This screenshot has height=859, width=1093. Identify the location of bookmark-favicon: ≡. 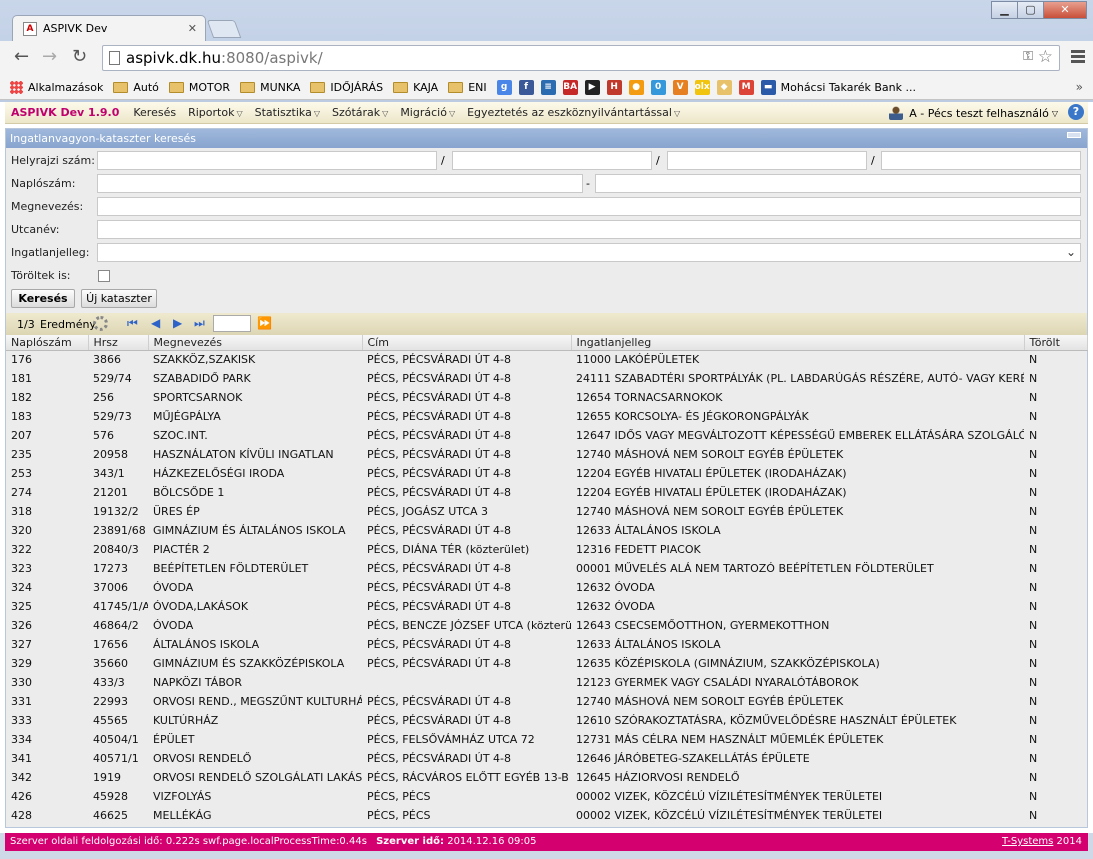
(550, 87).